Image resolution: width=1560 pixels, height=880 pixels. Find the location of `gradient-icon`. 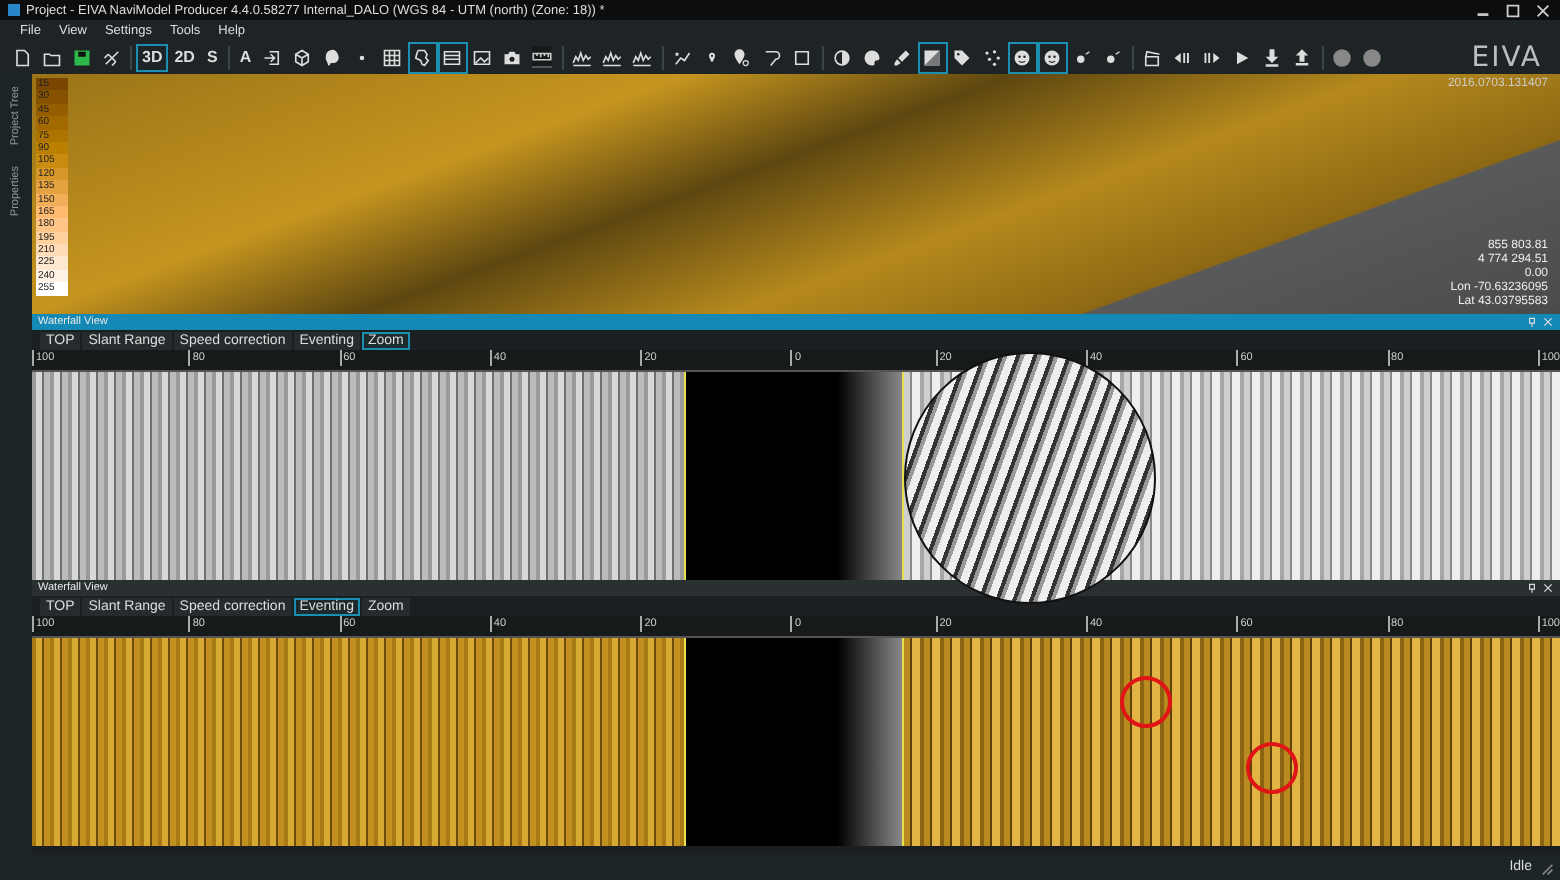

gradient-icon is located at coordinates (932, 57).